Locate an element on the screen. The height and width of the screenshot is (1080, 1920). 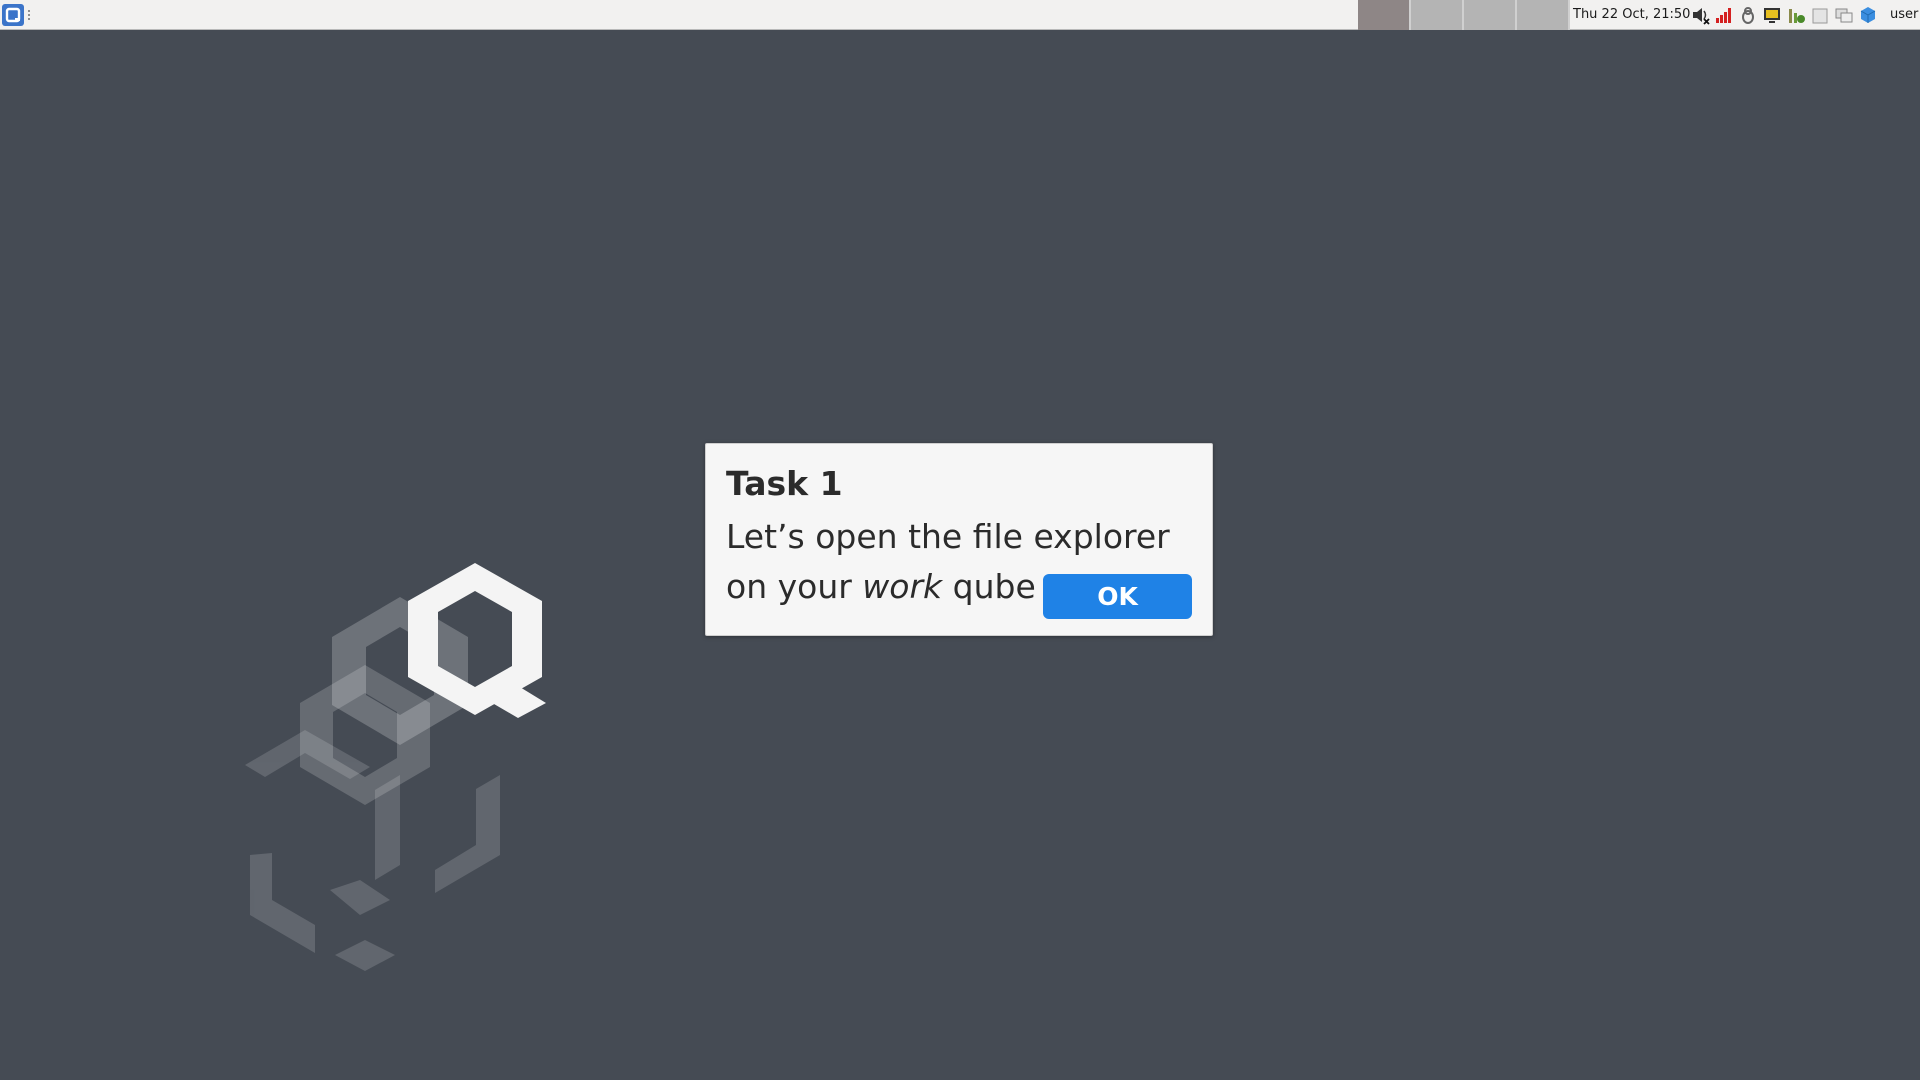
dialog-message-emphasis: work is located at coordinates (902, 586).